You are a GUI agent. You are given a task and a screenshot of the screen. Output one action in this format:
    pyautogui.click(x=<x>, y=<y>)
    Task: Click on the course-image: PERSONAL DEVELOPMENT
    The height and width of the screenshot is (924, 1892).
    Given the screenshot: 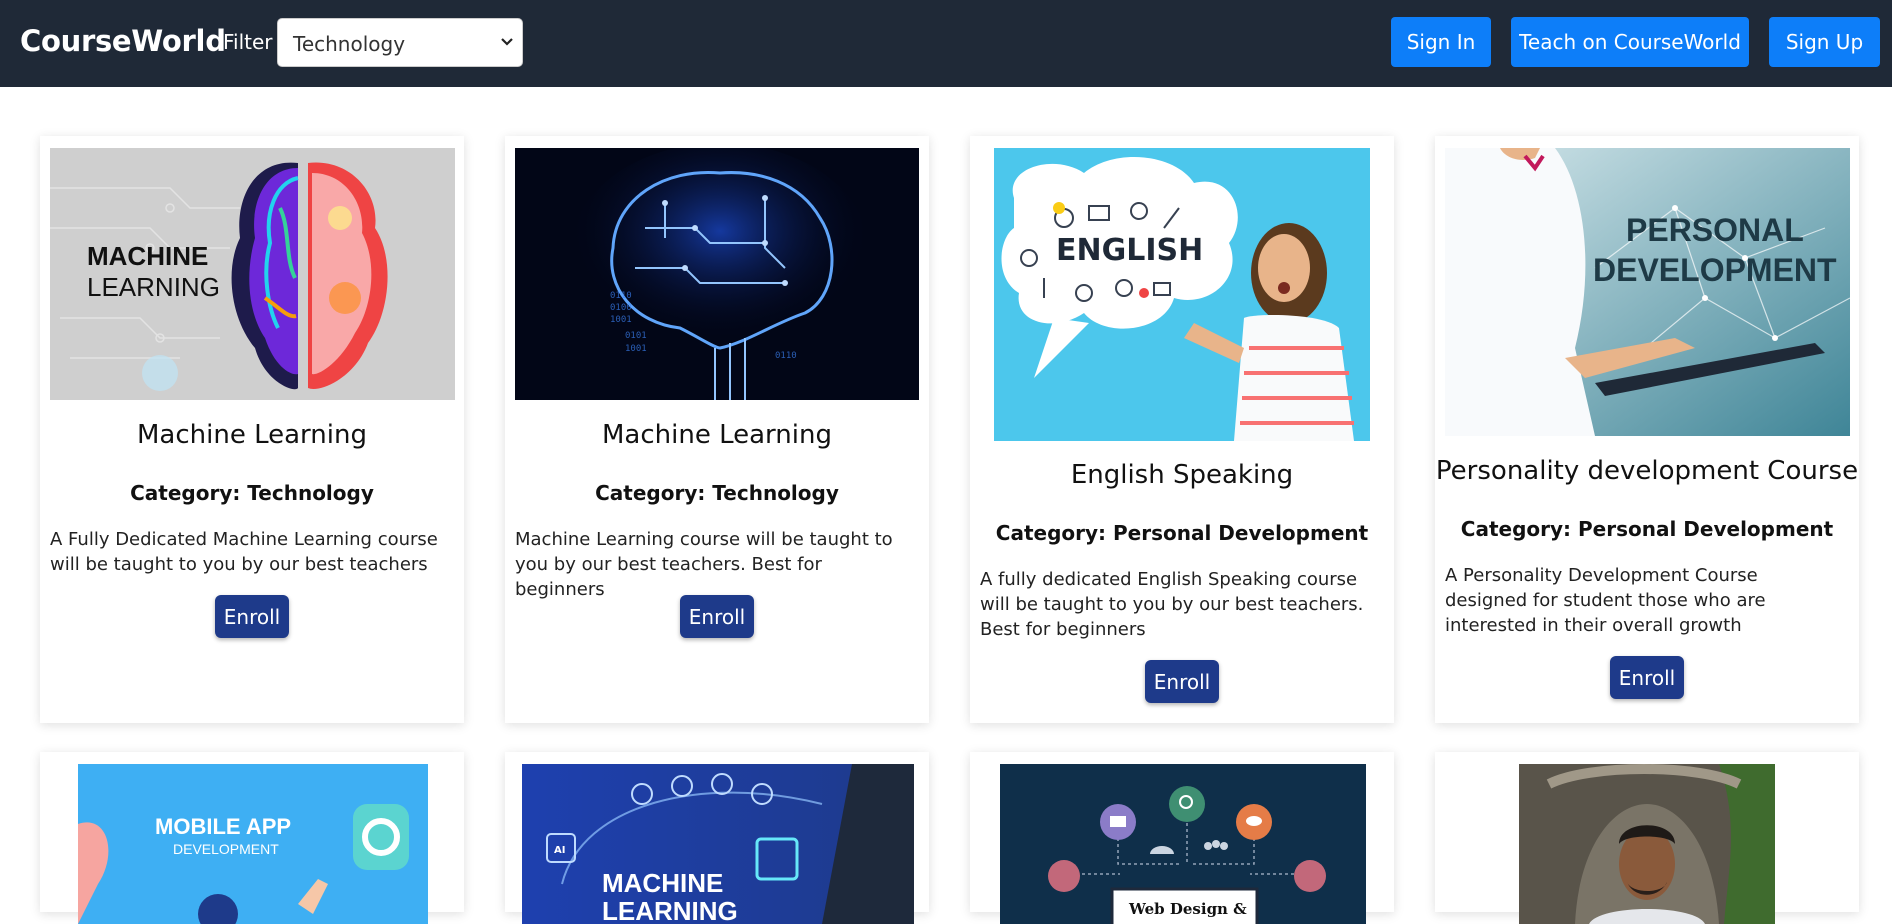 What is the action you would take?
    pyautogui.click(x=1647, y=292)
    